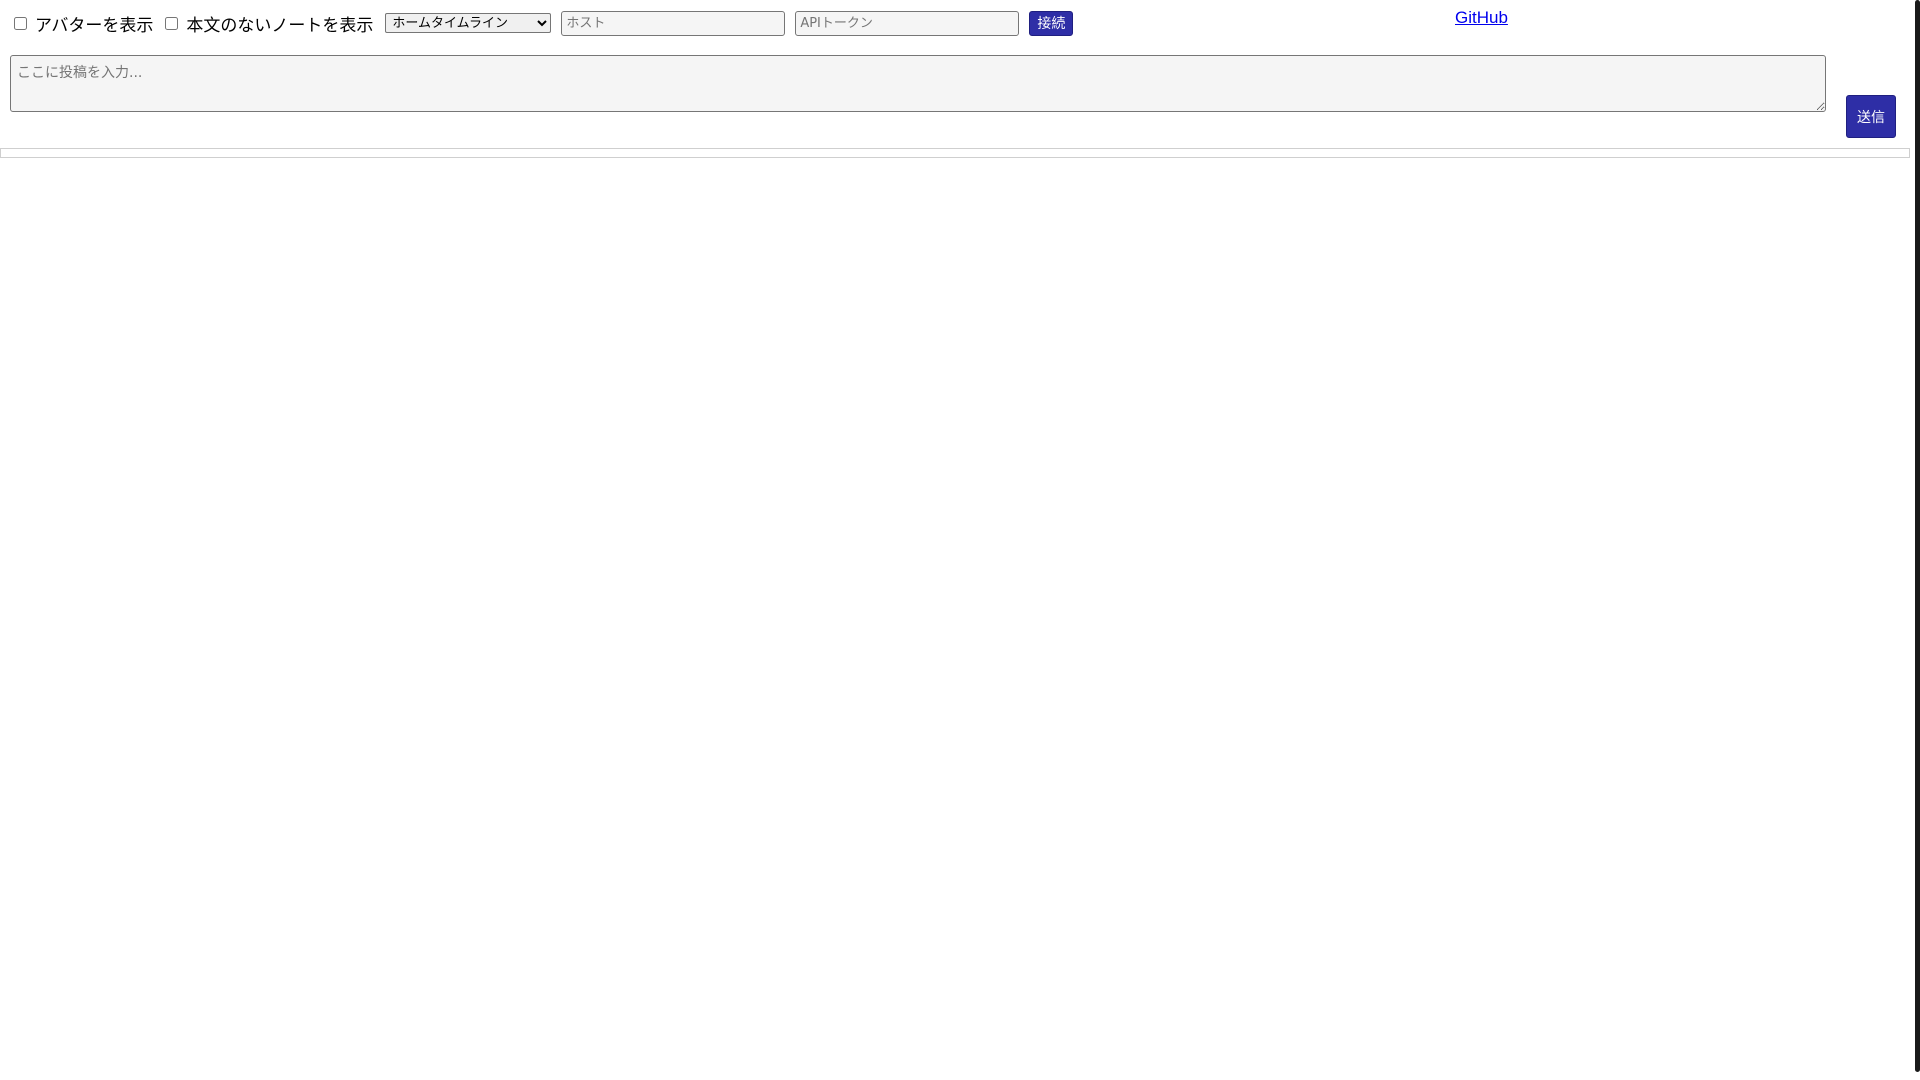 This screenshot has width=1920, height=1080. What do you see at coordinates (907, 23) in the screenshot?
I see `api-token-input` at bounding box center [907, 23].